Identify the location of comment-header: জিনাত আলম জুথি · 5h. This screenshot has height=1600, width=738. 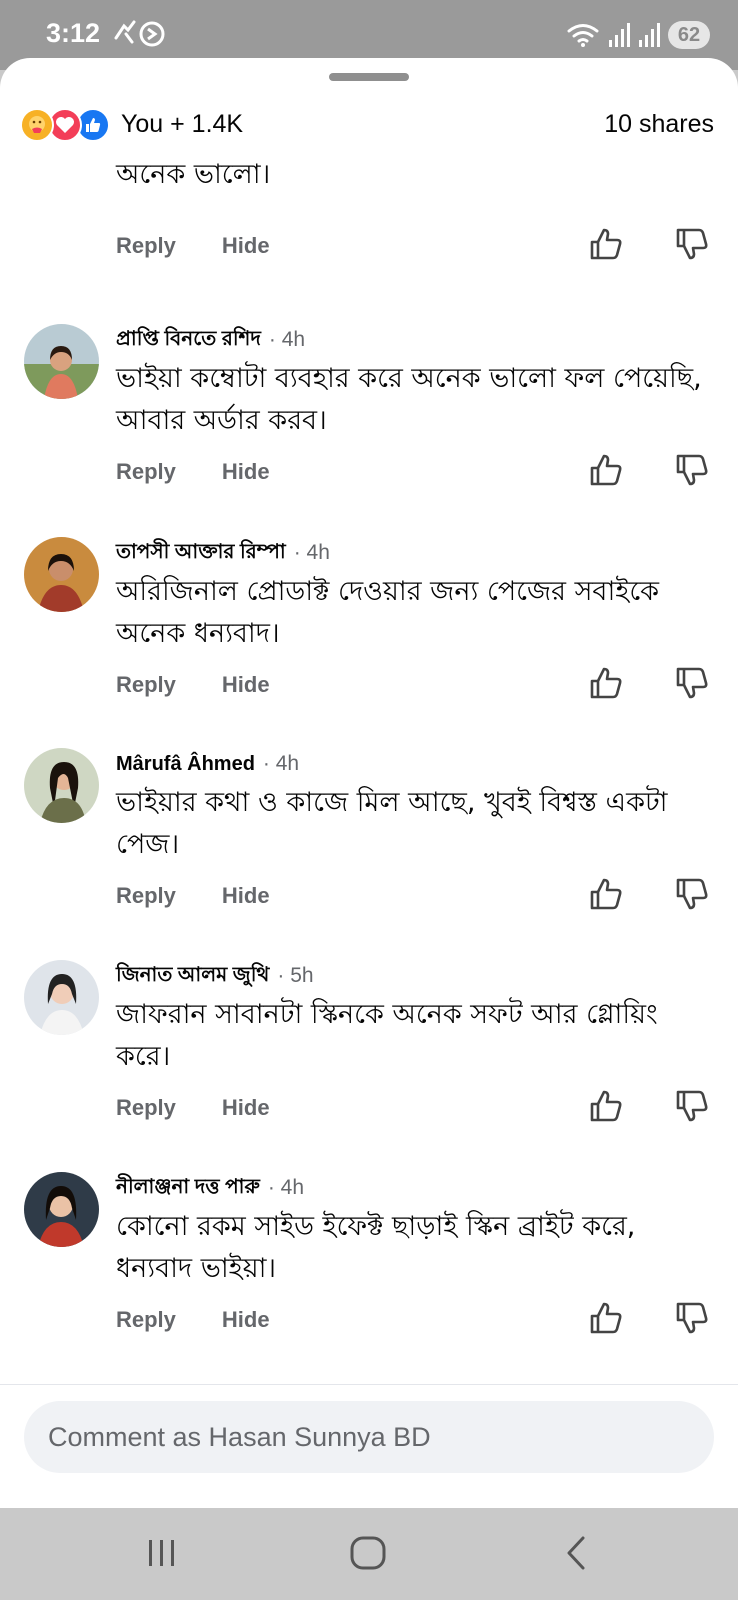
(215, 976).